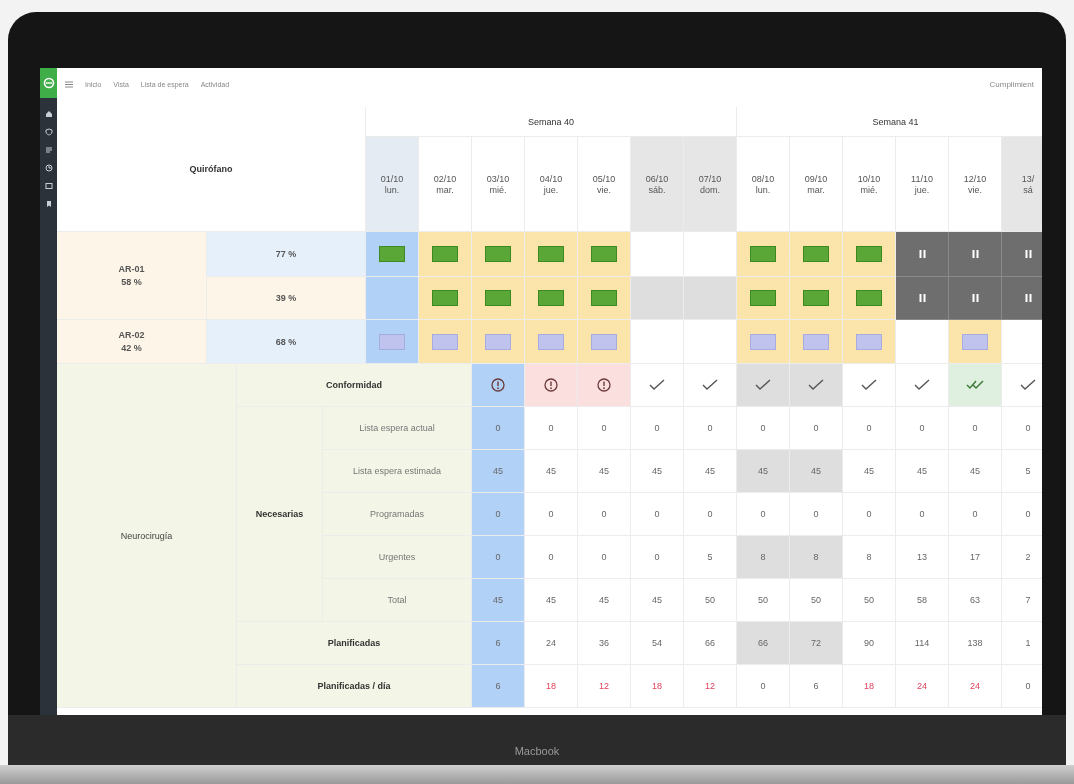 The height and width of the screenshot is (784, 1074). I want to click on home-icon, so click(48, 114).